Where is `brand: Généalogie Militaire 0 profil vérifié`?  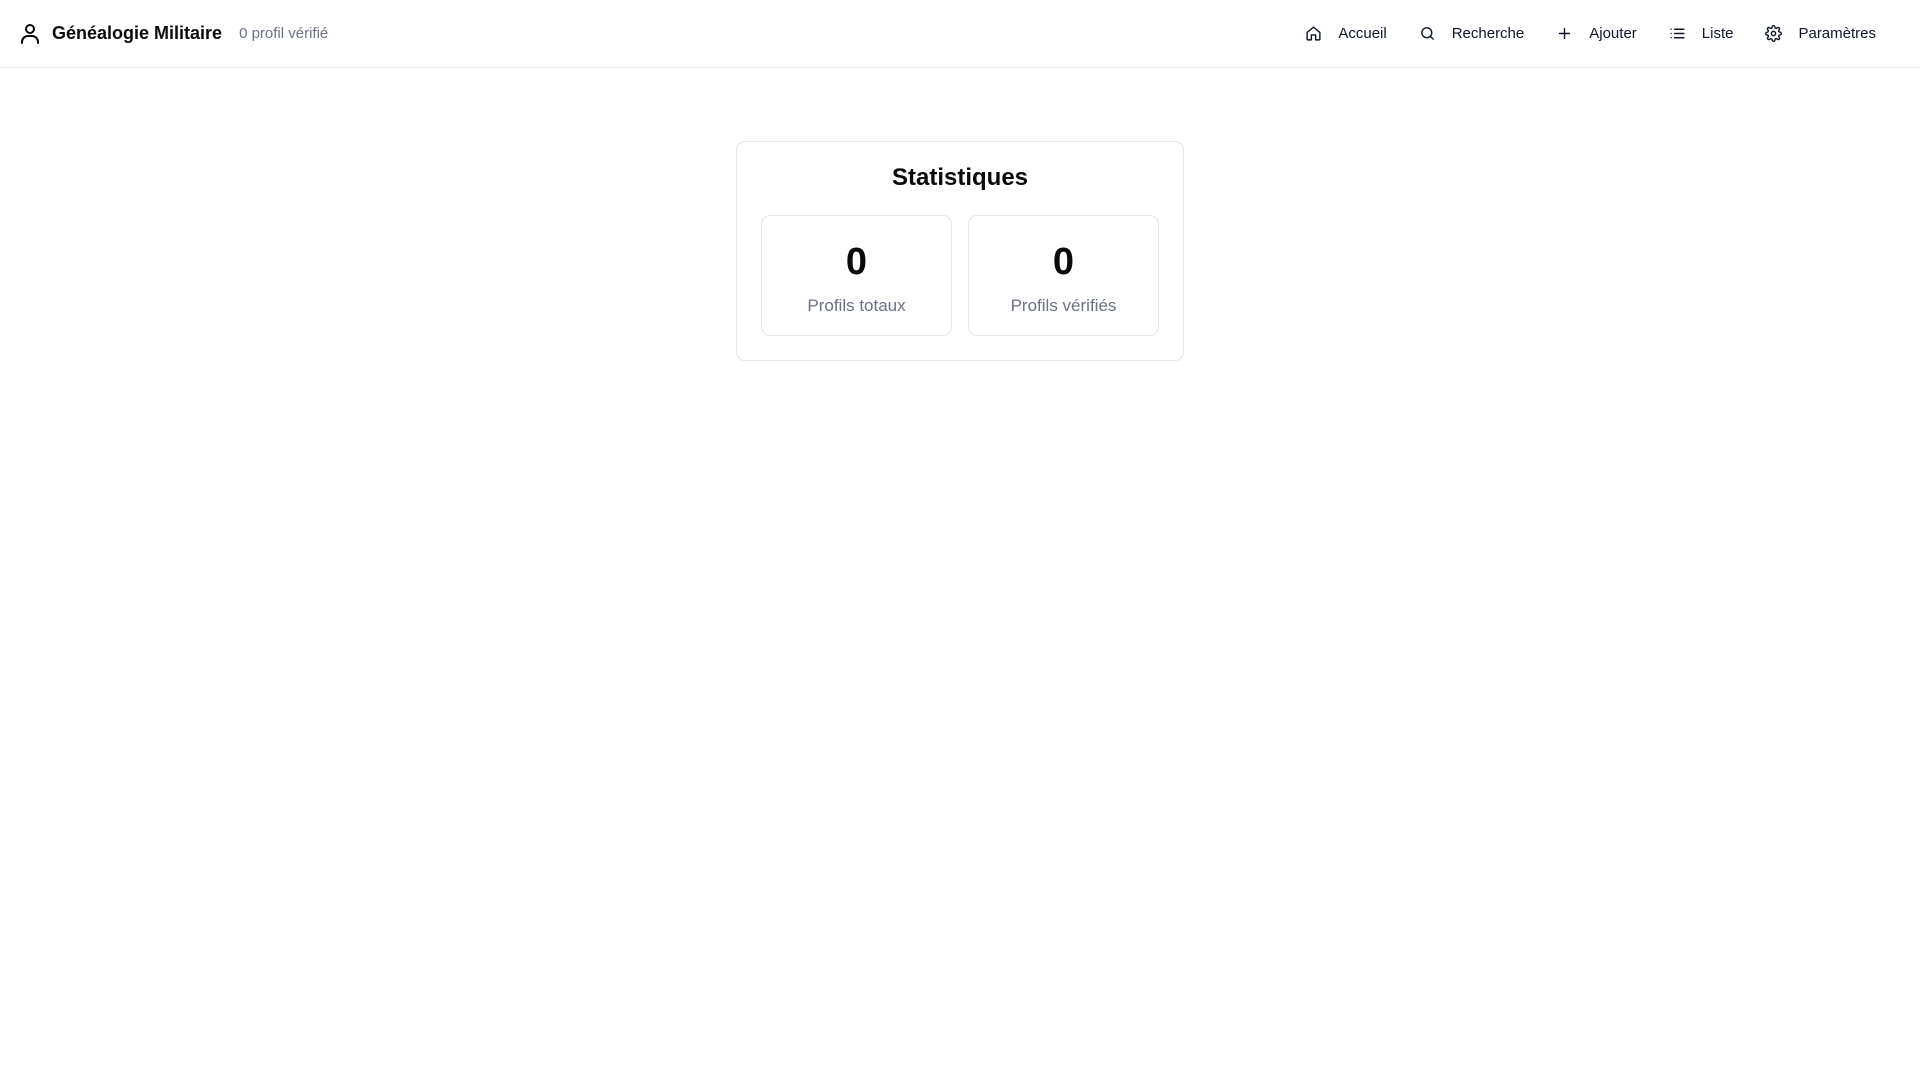
brand: Généalogie Militaire 0 profil vérifié is located at coordinates (173, 34).